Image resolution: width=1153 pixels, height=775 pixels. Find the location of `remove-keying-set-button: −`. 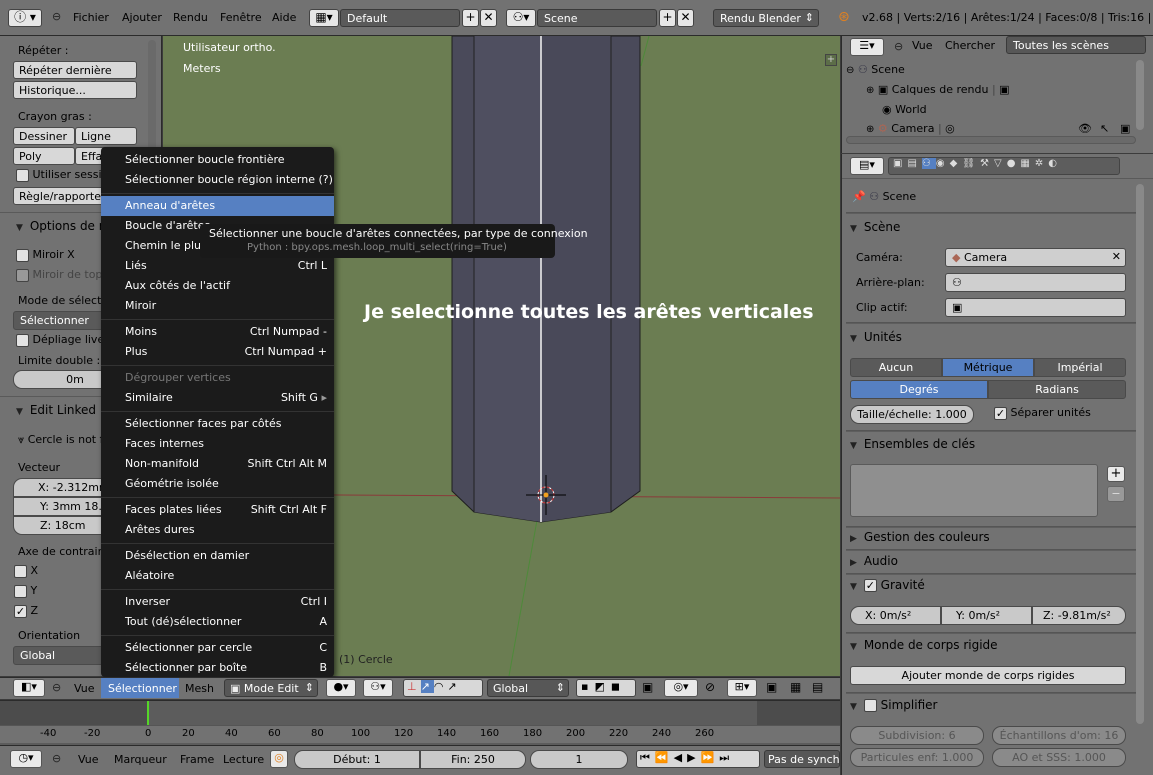

remove-keying-set-button: − is located at coordinates (1116, 494).